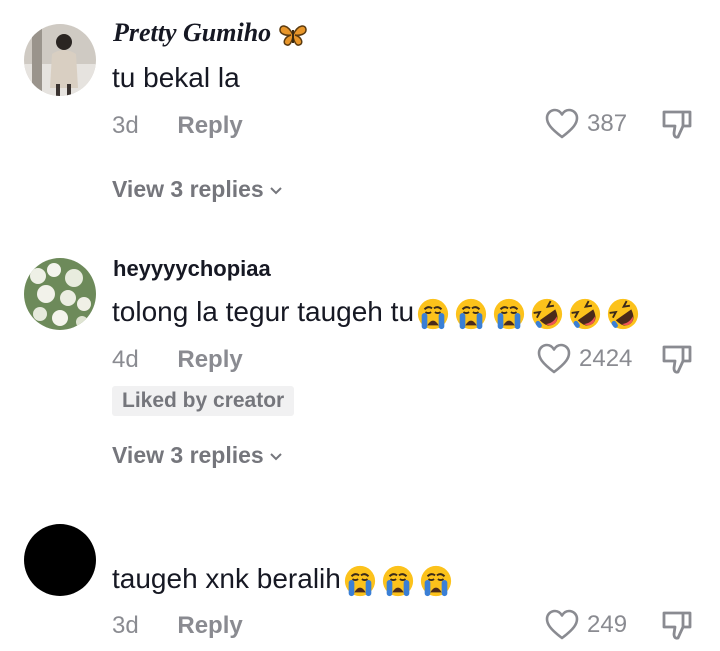  I want to click on like-button: 387, so click(585, 124).